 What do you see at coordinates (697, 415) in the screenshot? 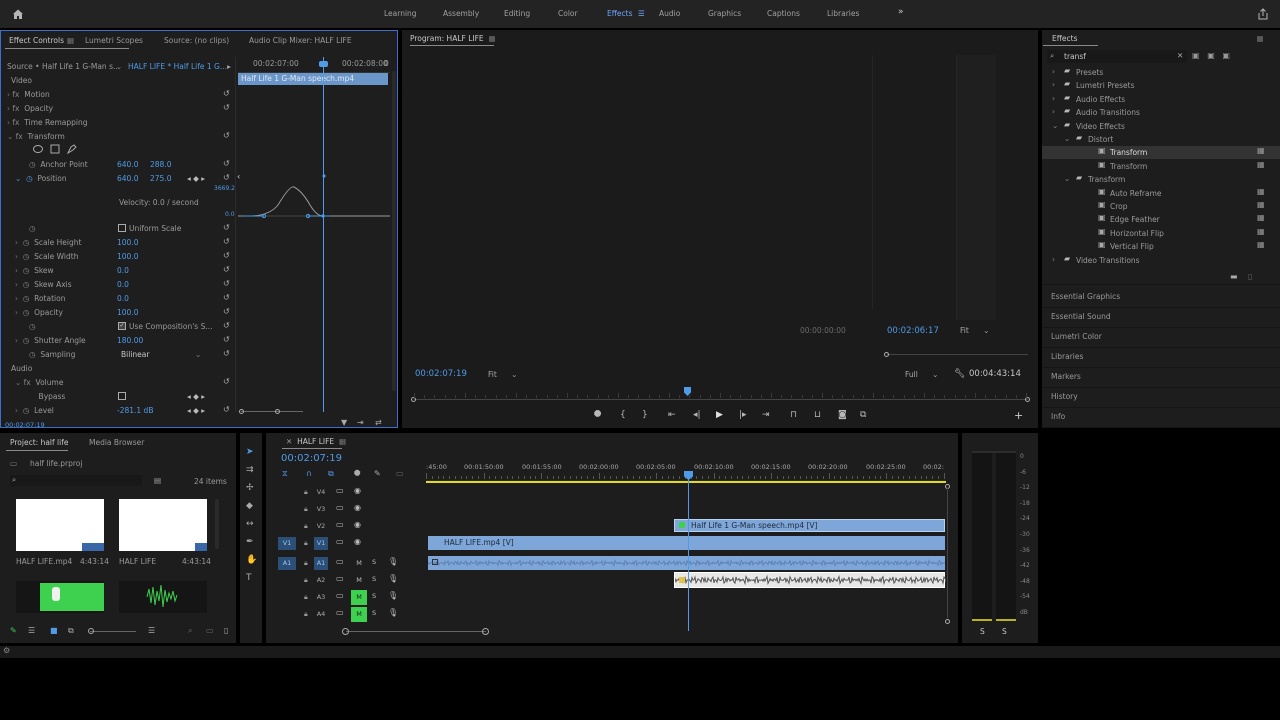
I see `step-back-icon: ◂|` at bounding box center [697, 415].